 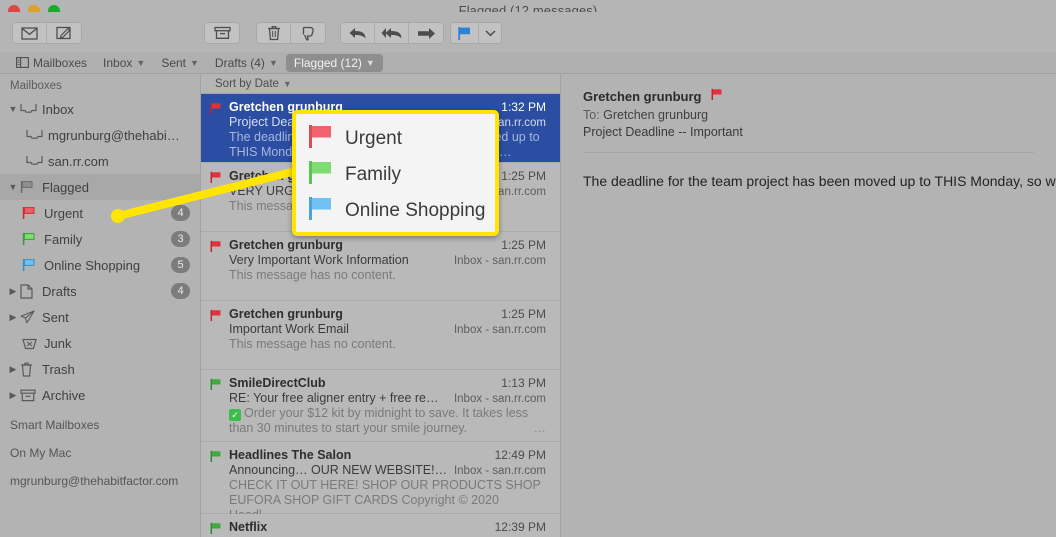 What do you see at coordinates (520, 455) in the screenshot?
I see `message-time: 12:49 PM` at bounding box center [520, 455].